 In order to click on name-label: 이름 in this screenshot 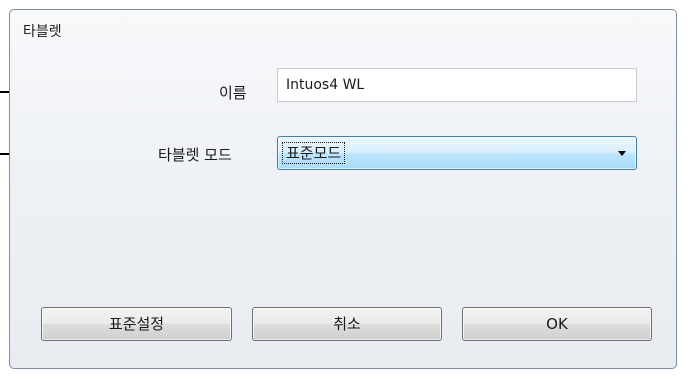, I will do `click(233, 93)`.